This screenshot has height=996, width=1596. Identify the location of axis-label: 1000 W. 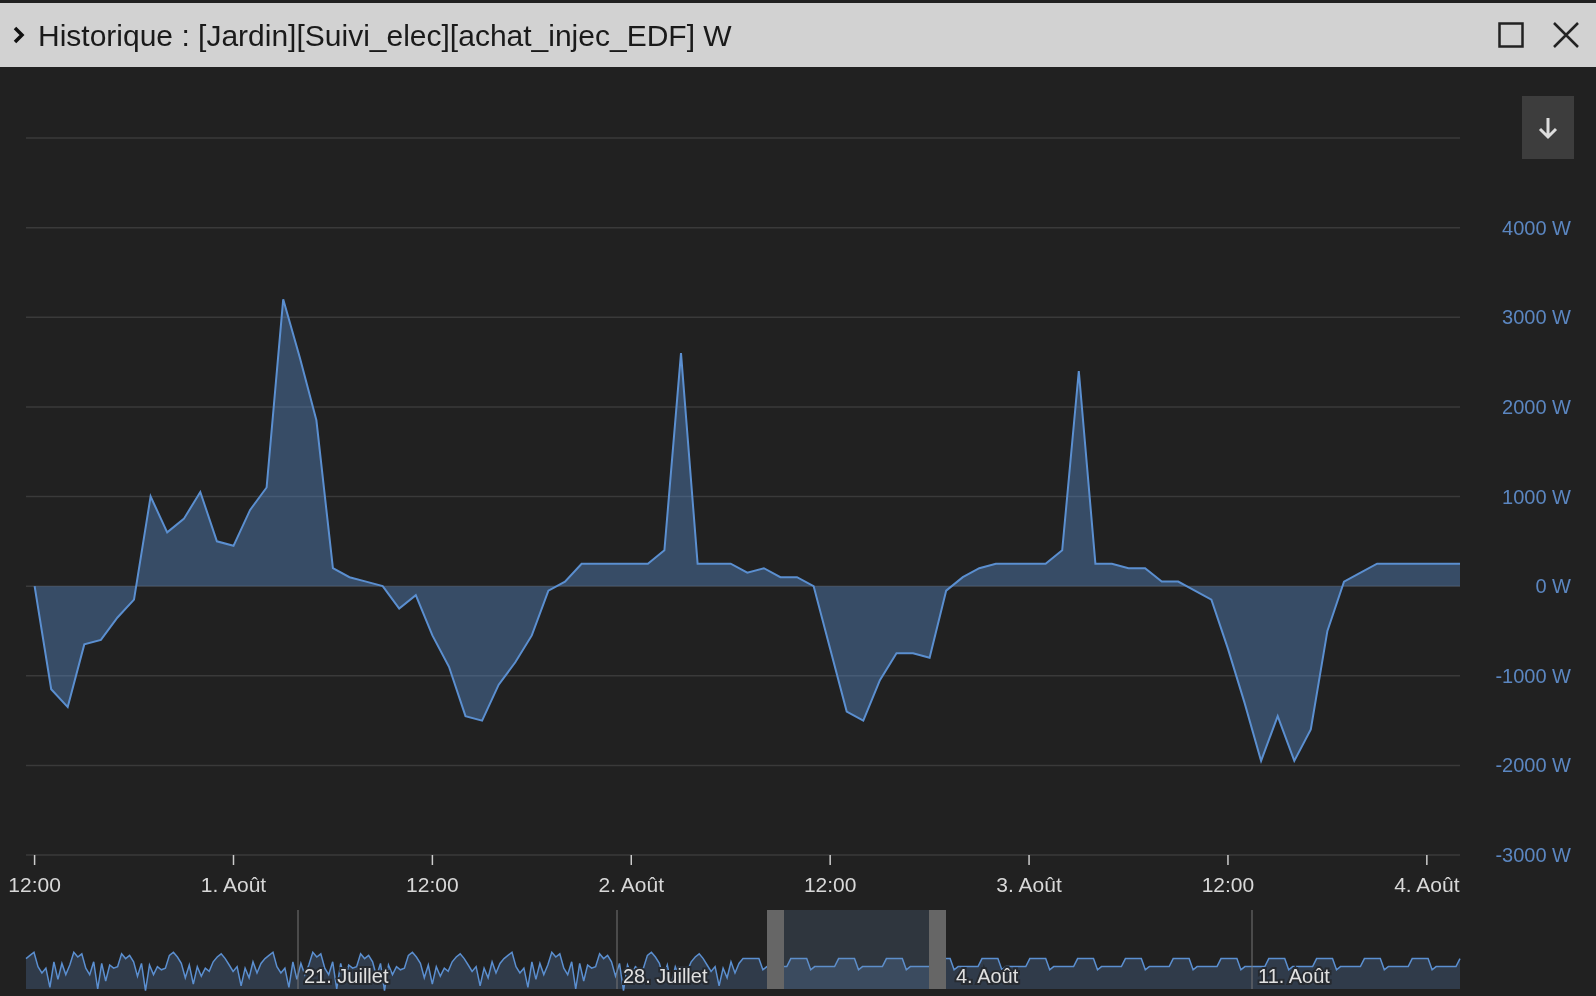
(1536, 496).